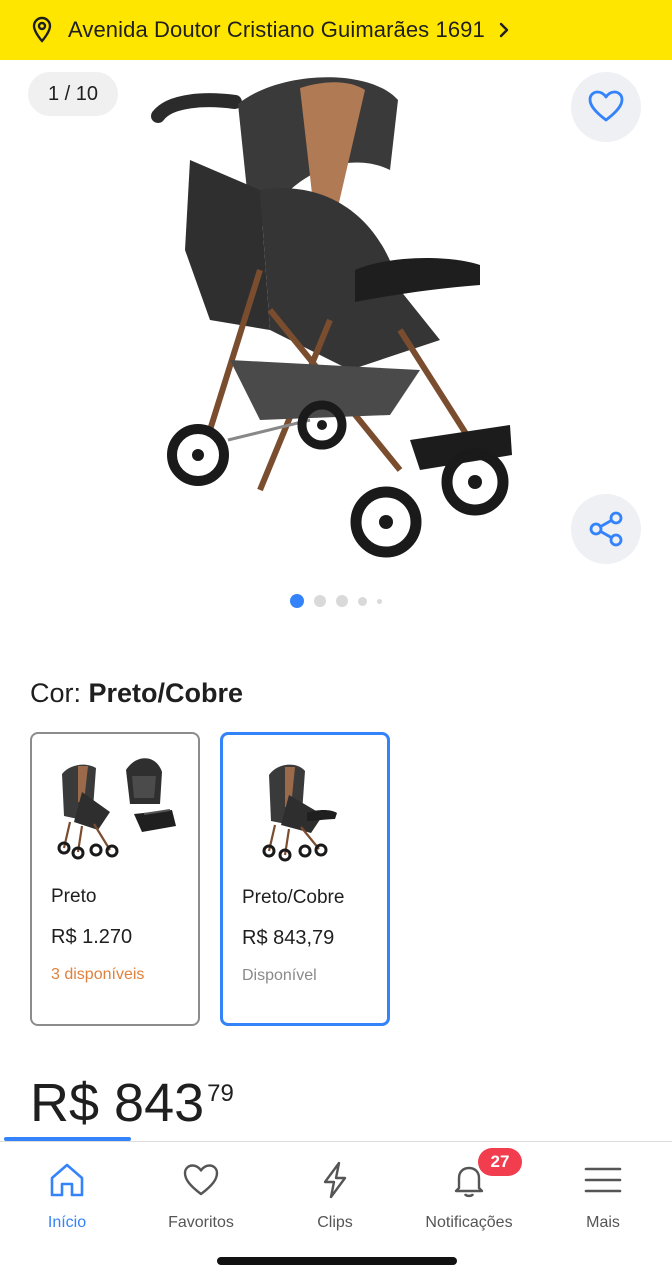  I want to click on home-icon, so click(67, 1180).